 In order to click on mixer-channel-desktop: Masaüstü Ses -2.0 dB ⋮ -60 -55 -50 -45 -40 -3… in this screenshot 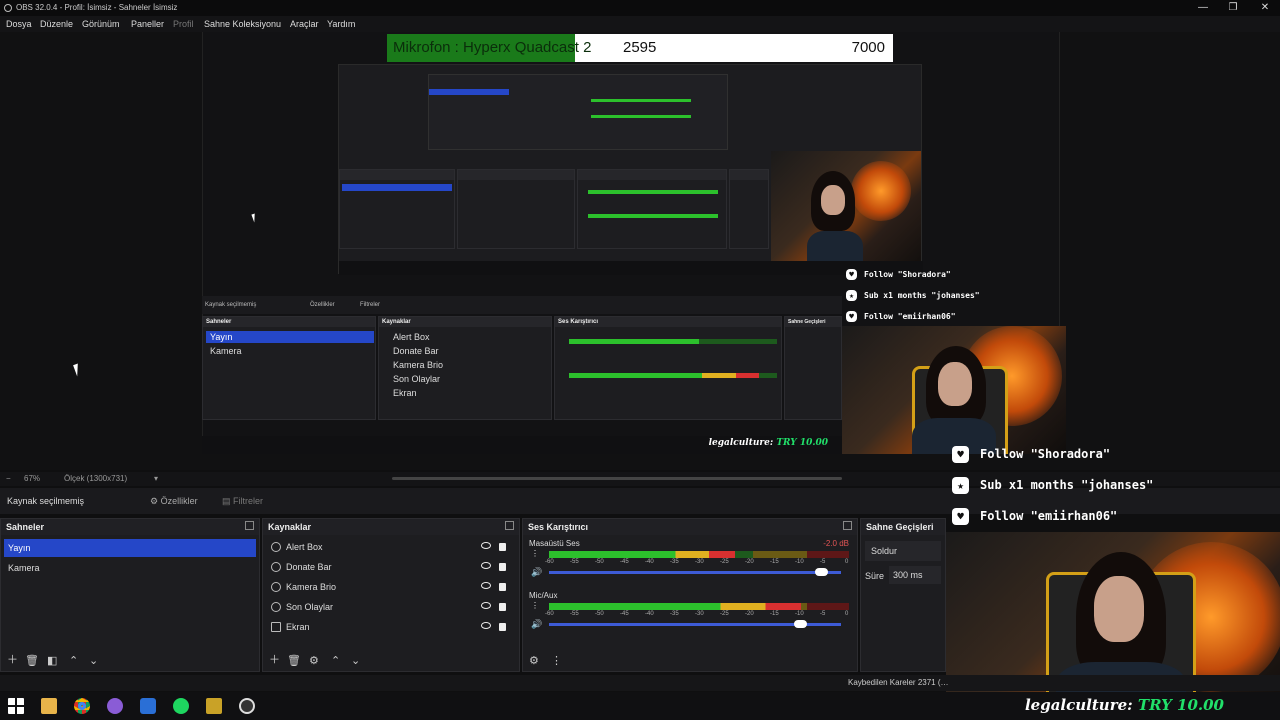, I will do `click(689, 561)`.